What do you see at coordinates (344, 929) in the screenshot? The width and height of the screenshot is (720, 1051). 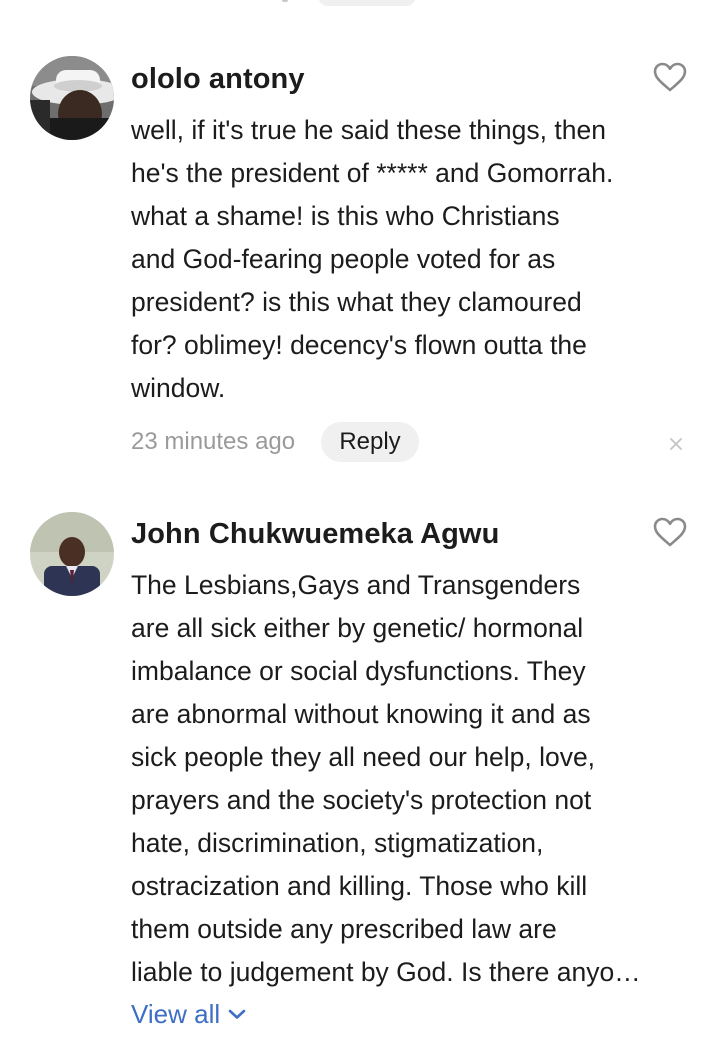 I see `comment-line: them outside any prescribed law are` at bounding box center [344, 929].